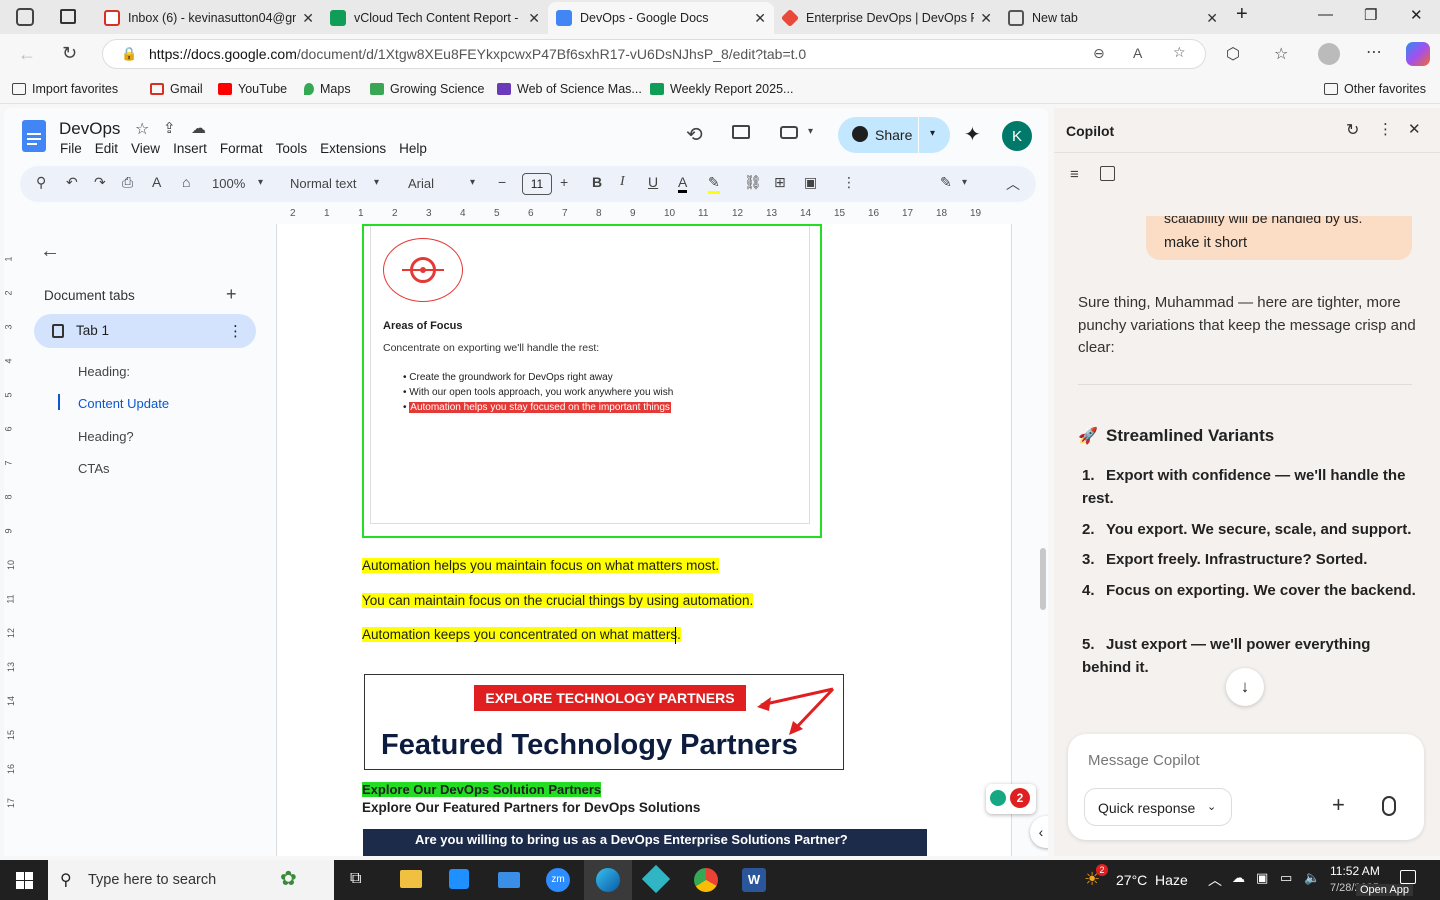 This screenshot has width=1440, height=900. I want to click on tab-1-item: Tab 1 ⋮, so click(145, 331).